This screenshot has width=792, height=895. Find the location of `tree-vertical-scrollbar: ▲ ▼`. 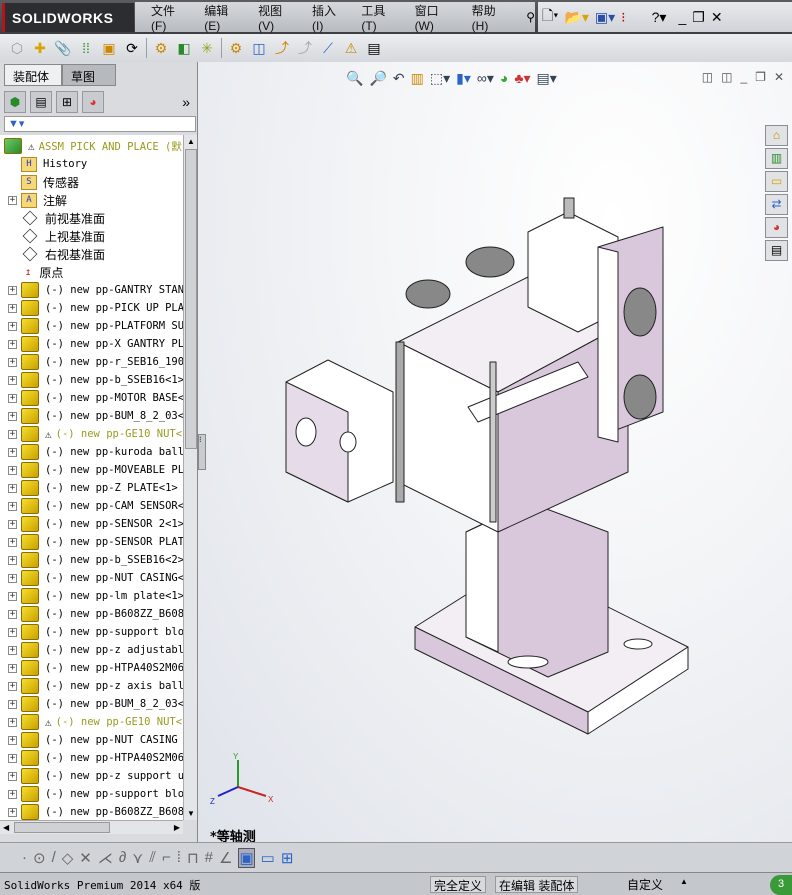

tree-vertical-scrollbar: ▲ ▼ is located at coordinates (190, 477).